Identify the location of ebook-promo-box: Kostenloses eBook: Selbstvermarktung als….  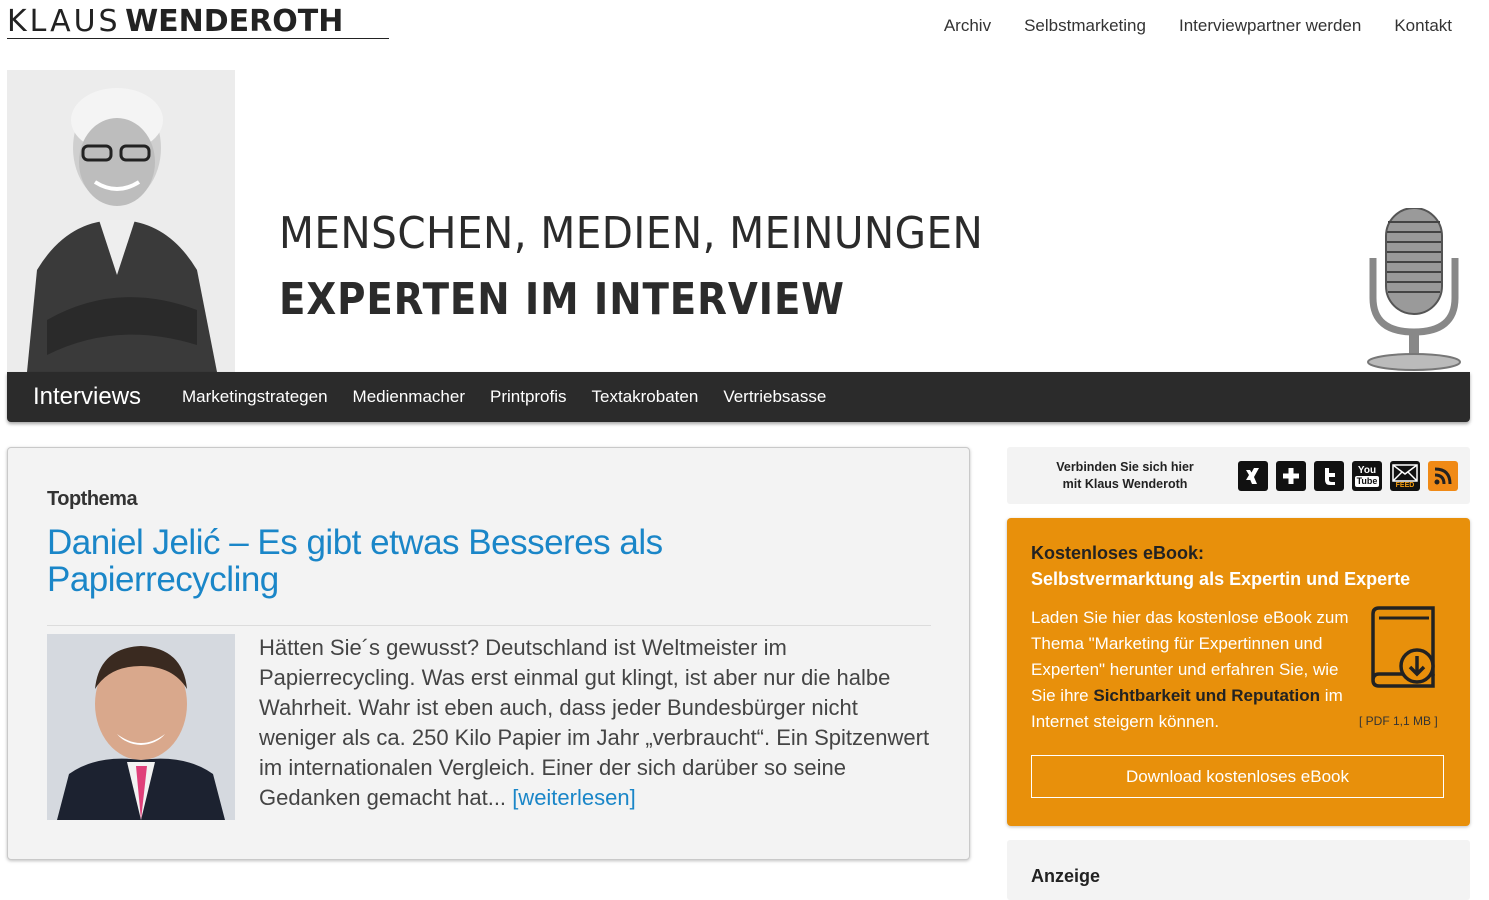
(1238, 672).